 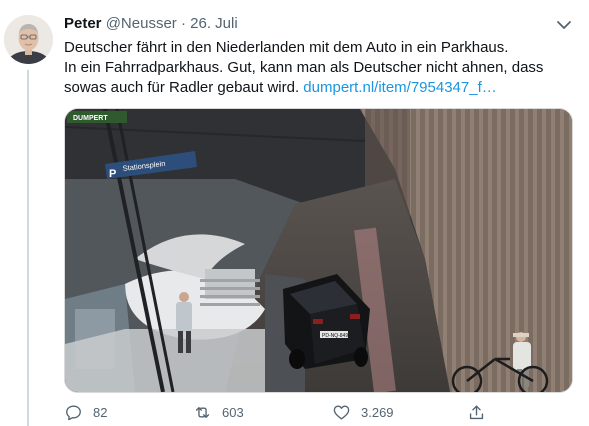 I want to click on author-name: Peter, so click(x=83, y=23).